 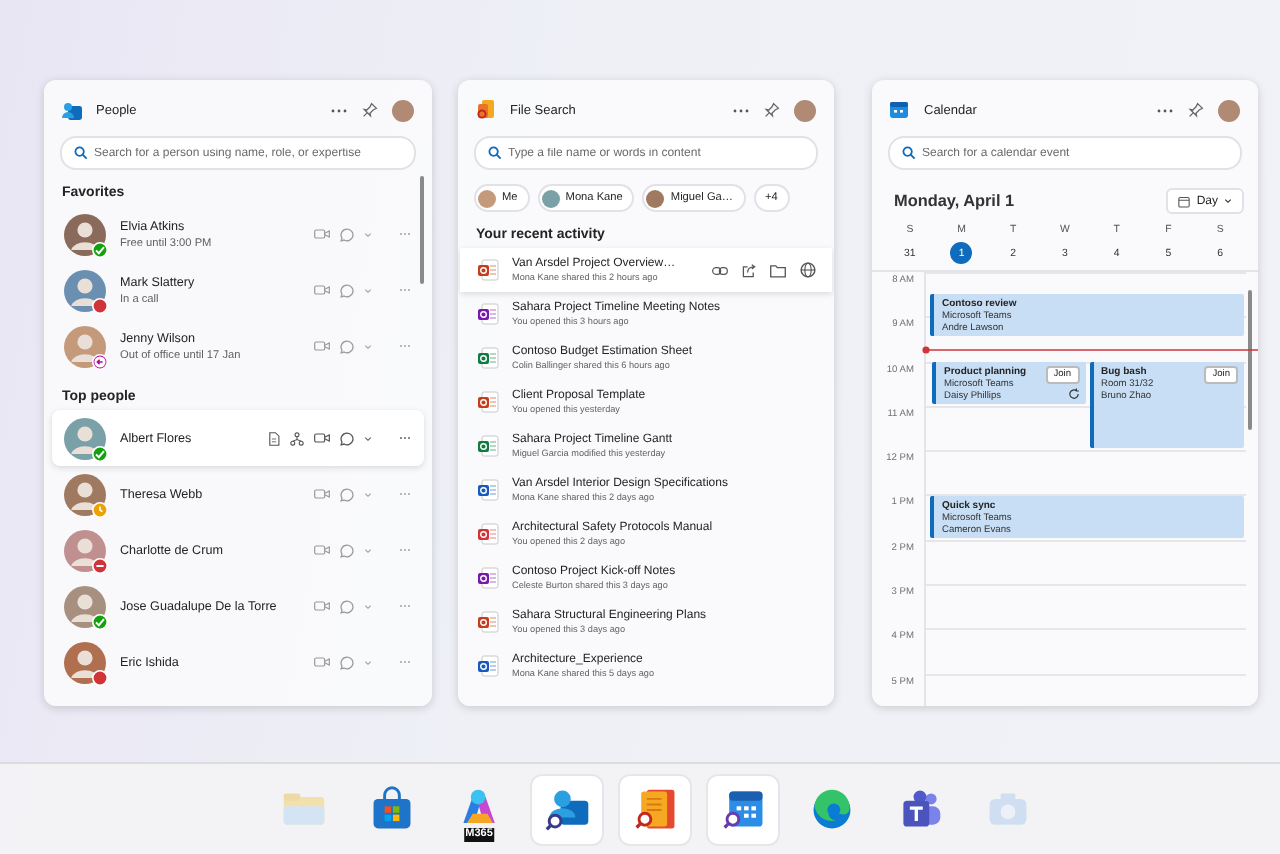 I want to click on date-heading: Monday, April 1, so click(x=955, y=201).